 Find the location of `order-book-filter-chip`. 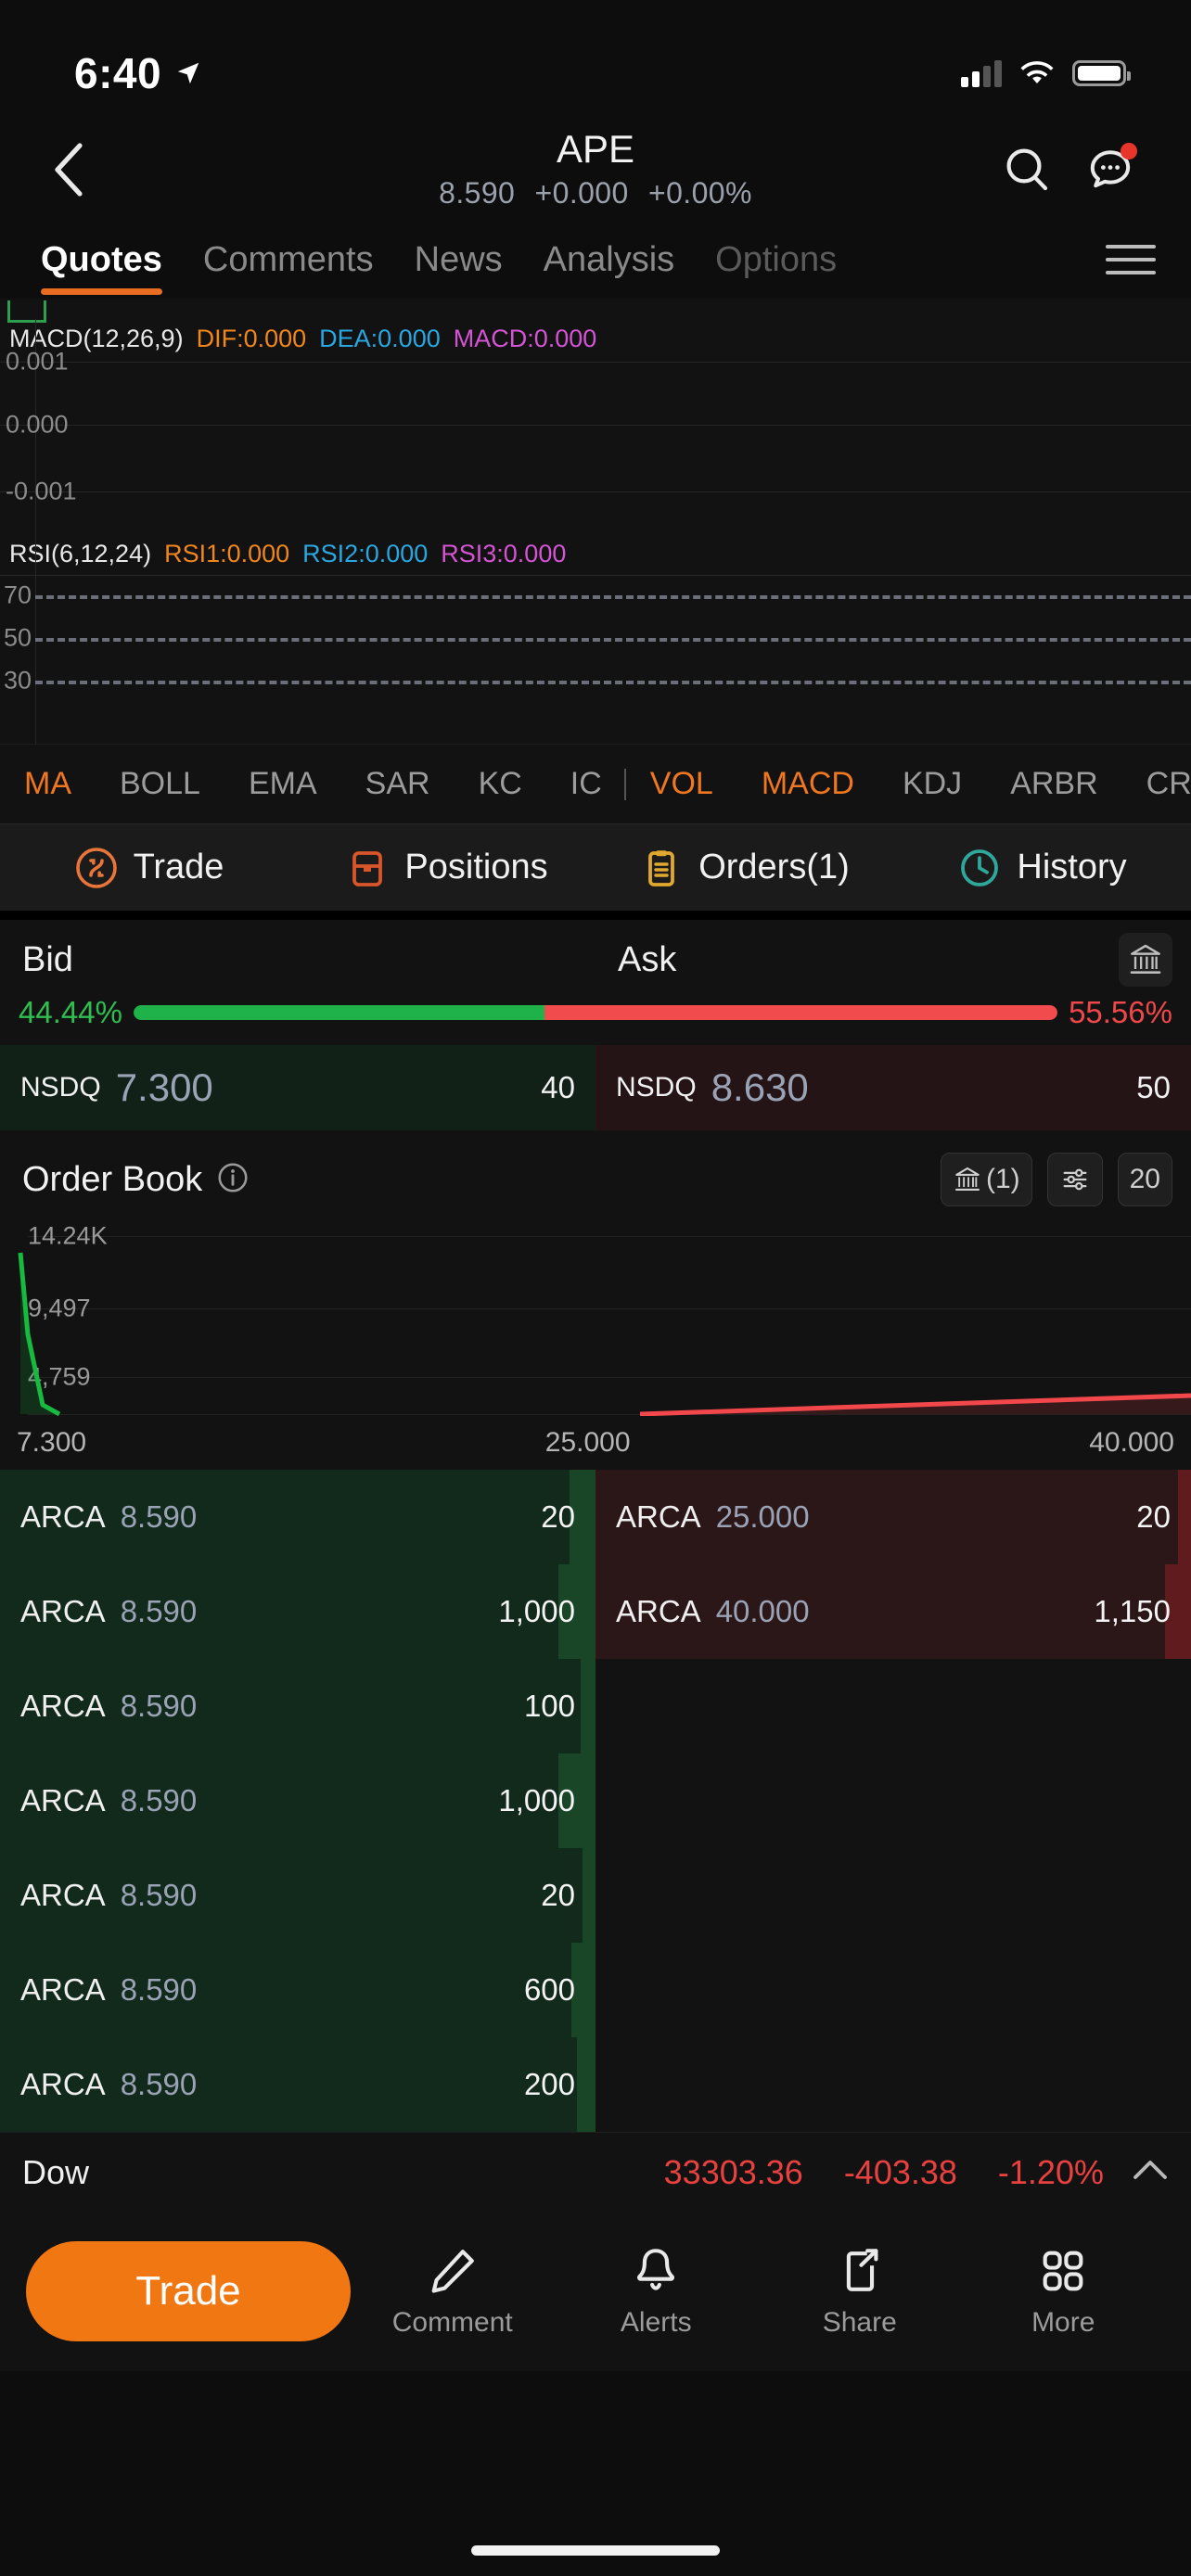

order-book-filter-chip is located at coordinates (1074, 1179).